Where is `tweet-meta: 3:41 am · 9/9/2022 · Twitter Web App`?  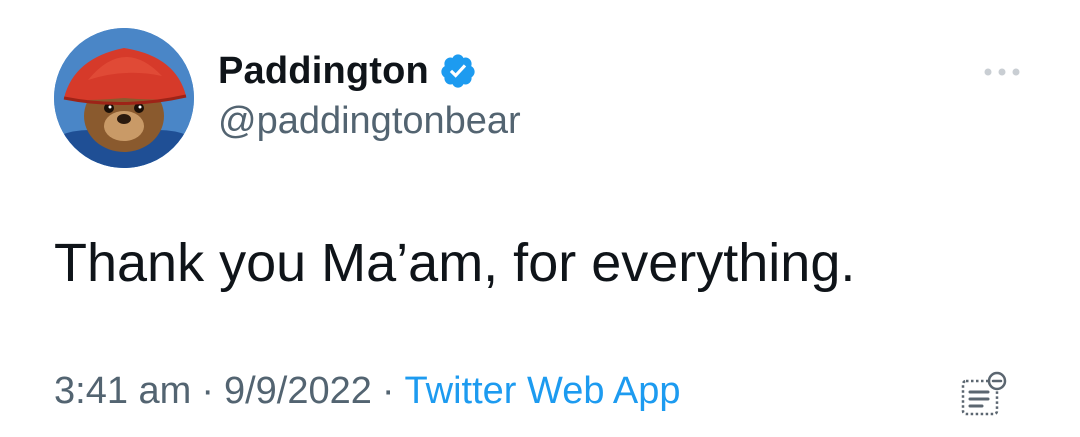
tweet-meta: 3:41 am · 9/9/2022 · Twitter Web App is located at coordinates (367, 391).